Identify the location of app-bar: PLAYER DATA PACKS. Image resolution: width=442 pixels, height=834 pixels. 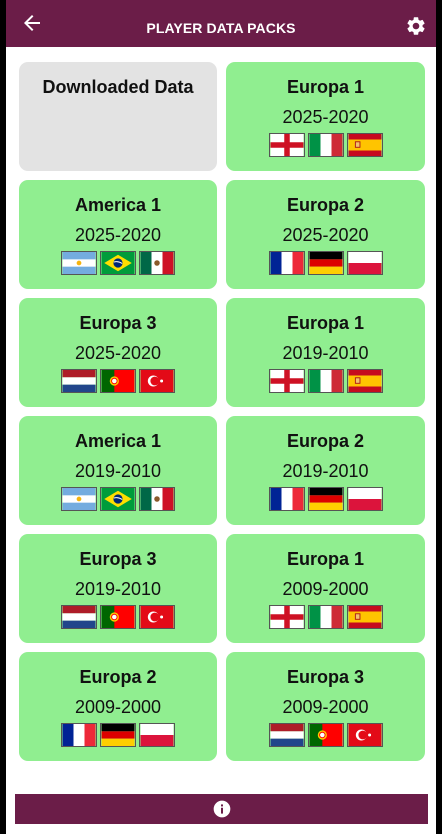
(221, 23).